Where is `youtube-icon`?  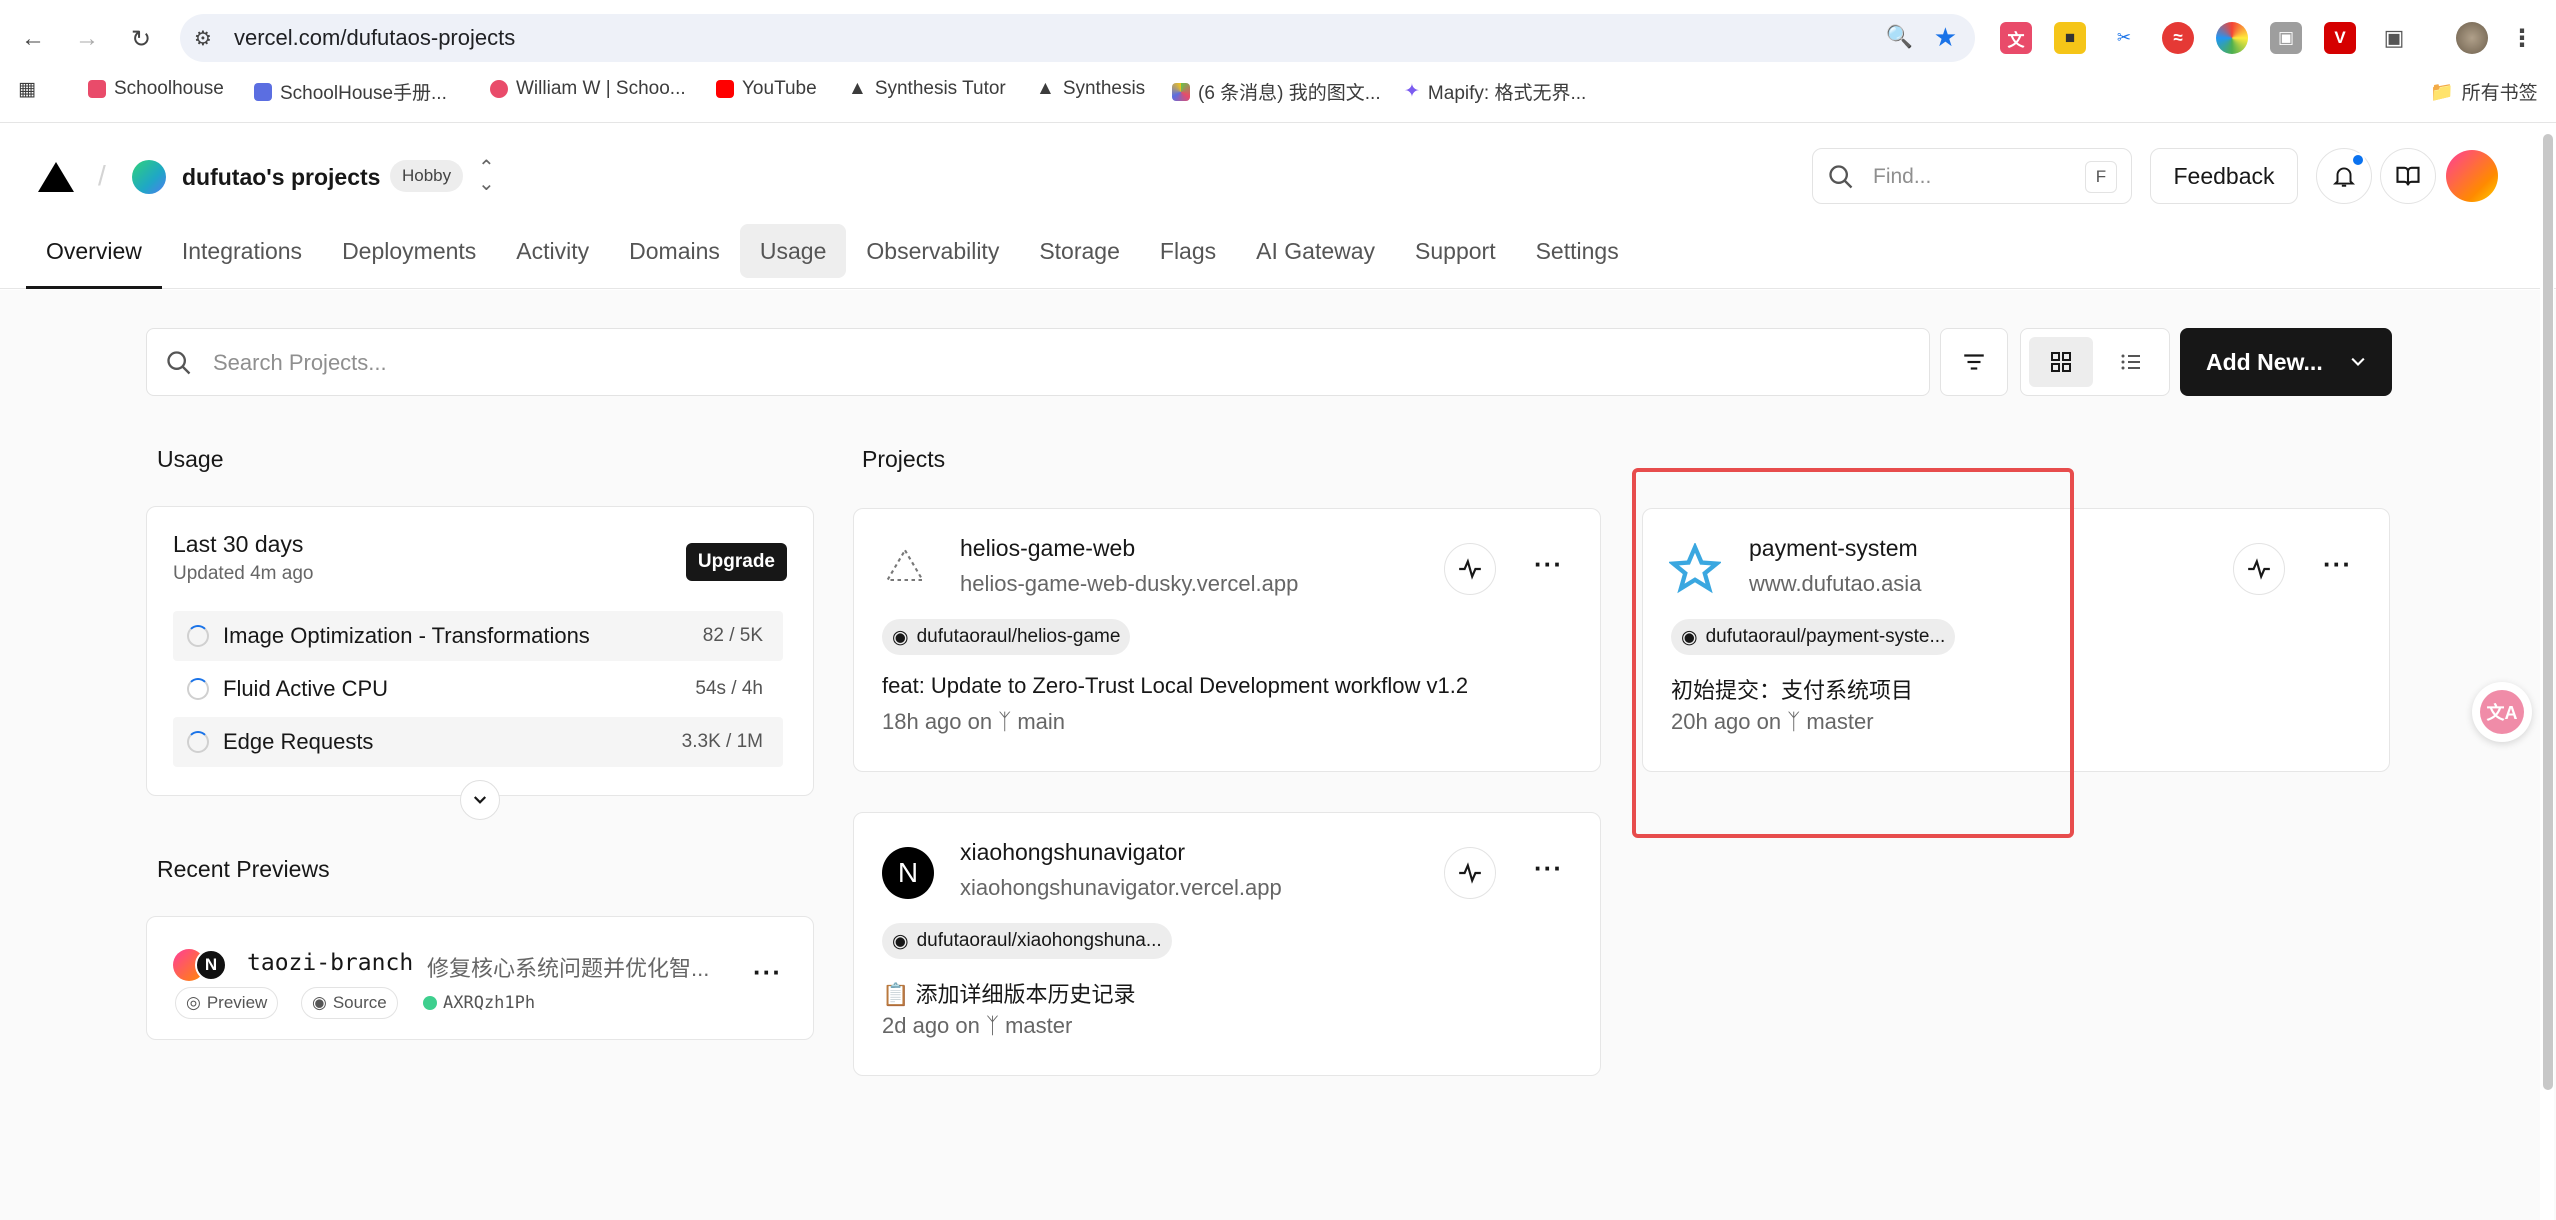
youtube-icon is located at coordinates (725, 89).